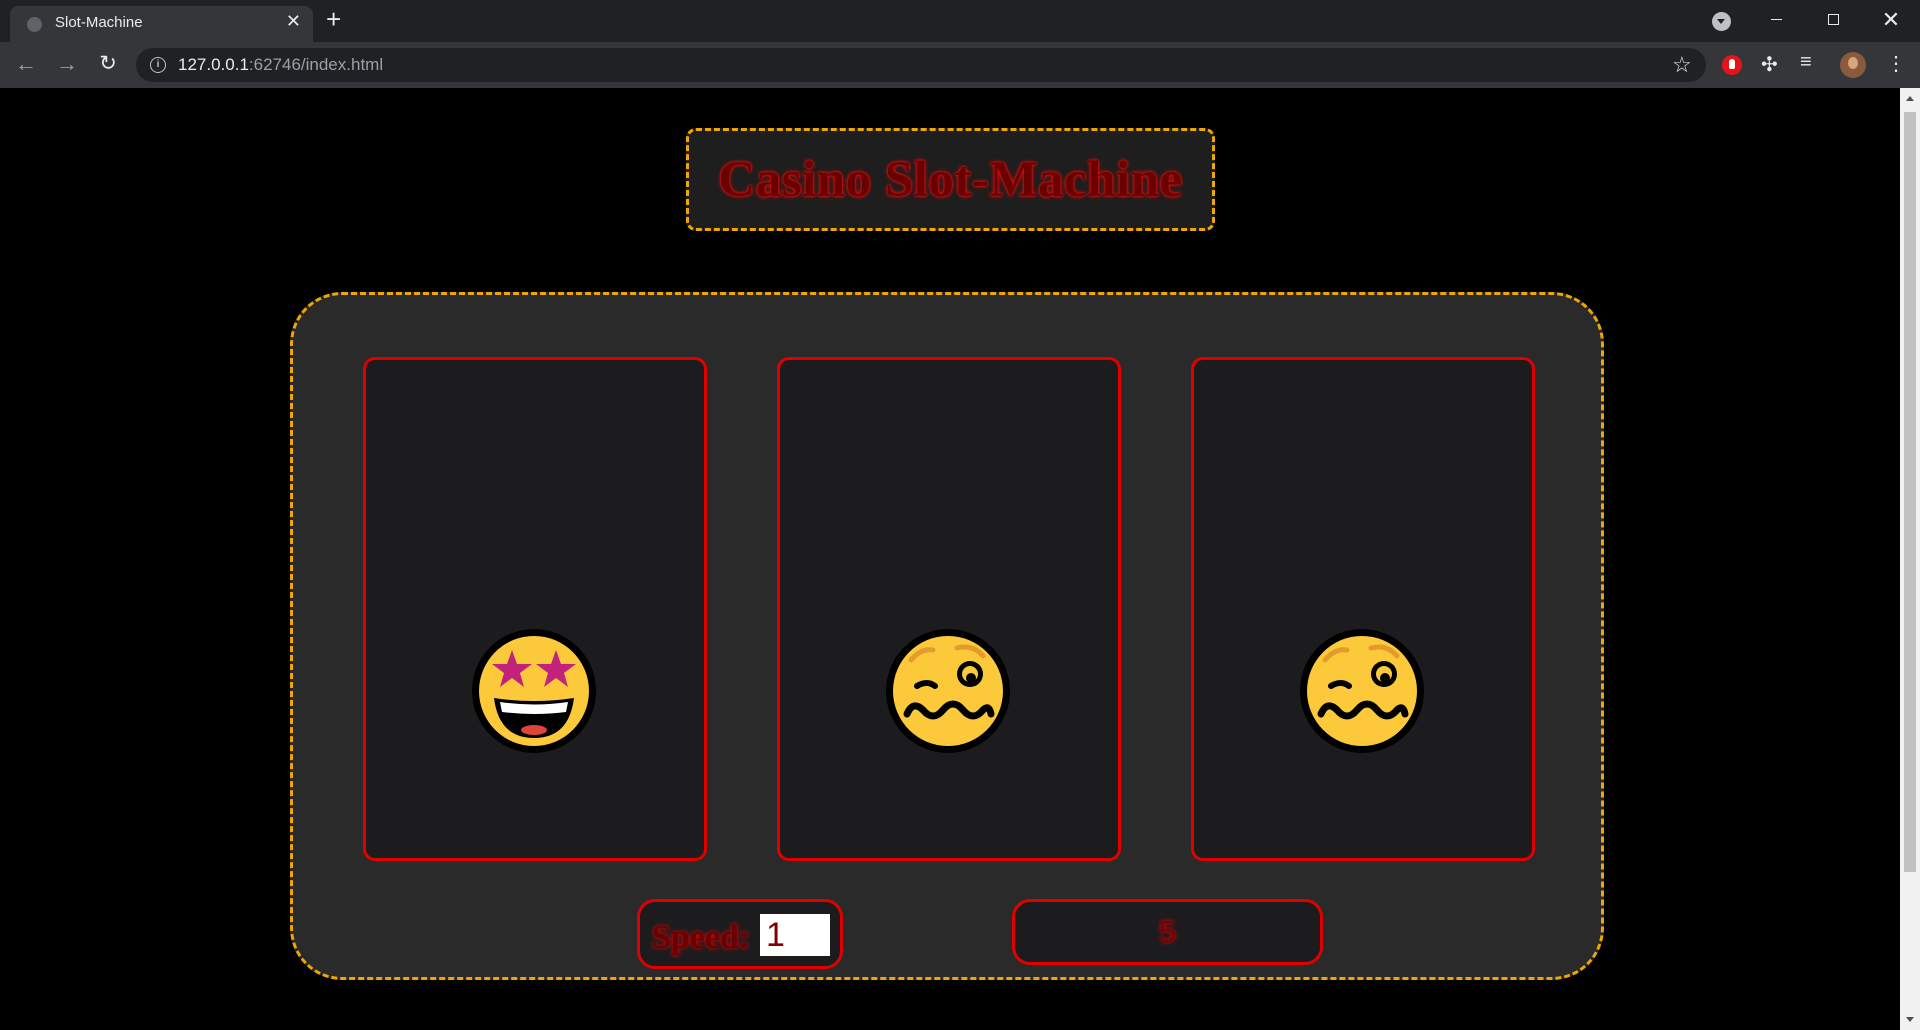 Image resolution: width=1920 pixels, height=1030 pixels. I want to click on bookmark-star-icon: ☆, so click(1682, 65).